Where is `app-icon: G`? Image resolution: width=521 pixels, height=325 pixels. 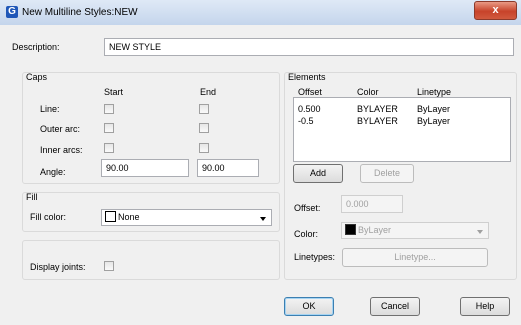
app-icon: G is located at coordinates (12, 12).